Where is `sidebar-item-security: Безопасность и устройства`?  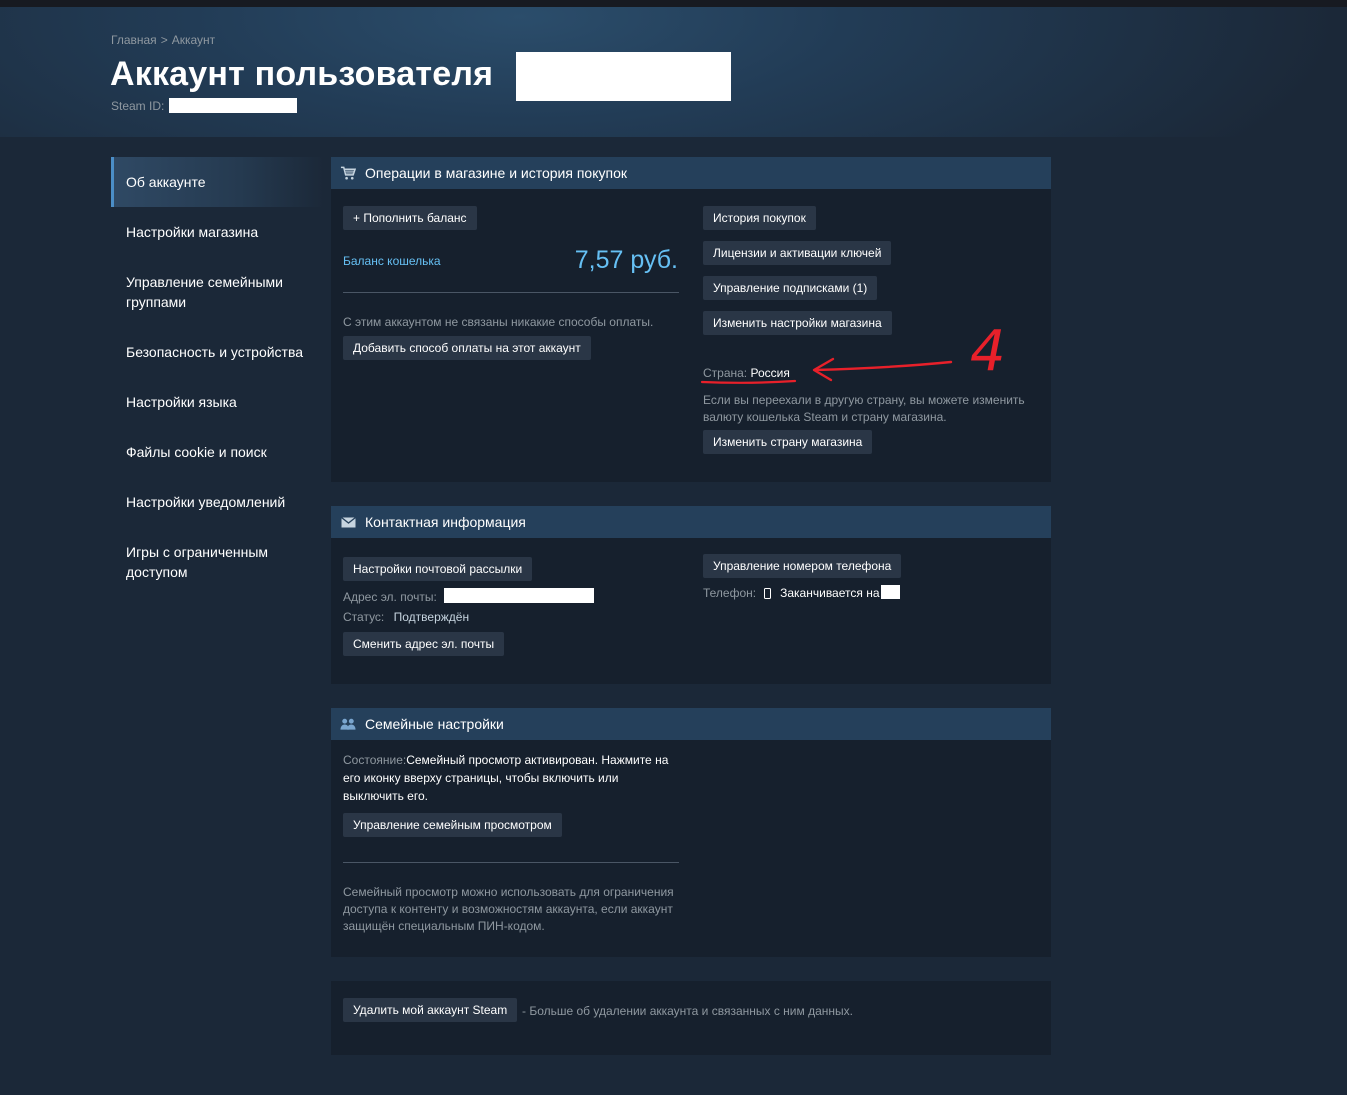
sidebar-item-security: Безопасность и устройства is located at coordinates (214, 352).